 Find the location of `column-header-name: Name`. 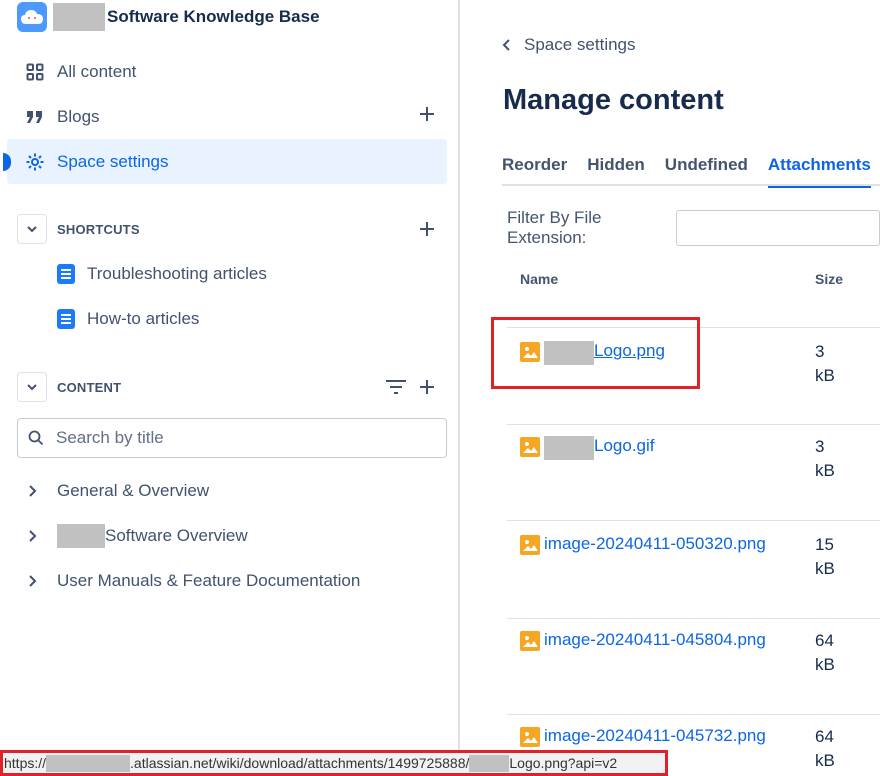

column-header-name: Name is located at coordinates (539, 279).